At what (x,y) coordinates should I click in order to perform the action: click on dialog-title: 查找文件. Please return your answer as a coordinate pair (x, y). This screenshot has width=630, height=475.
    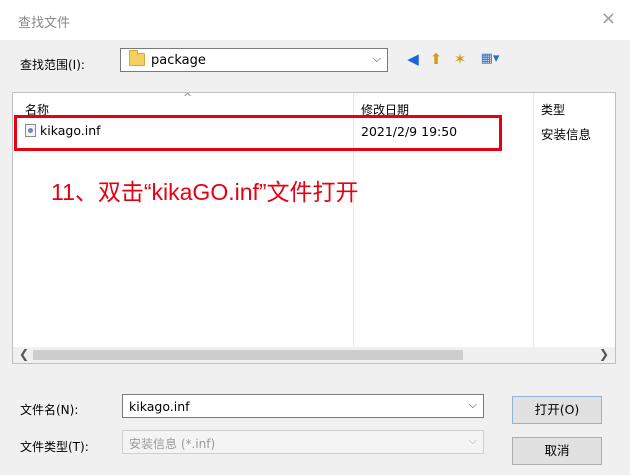
    Looking at the image, I should click on (44, 23).